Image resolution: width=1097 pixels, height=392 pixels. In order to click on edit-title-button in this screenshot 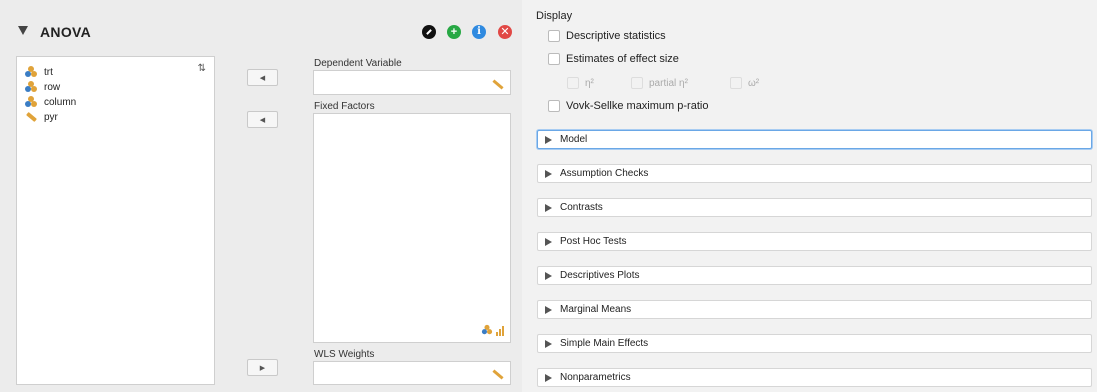, I will do `click(429, 32)`.